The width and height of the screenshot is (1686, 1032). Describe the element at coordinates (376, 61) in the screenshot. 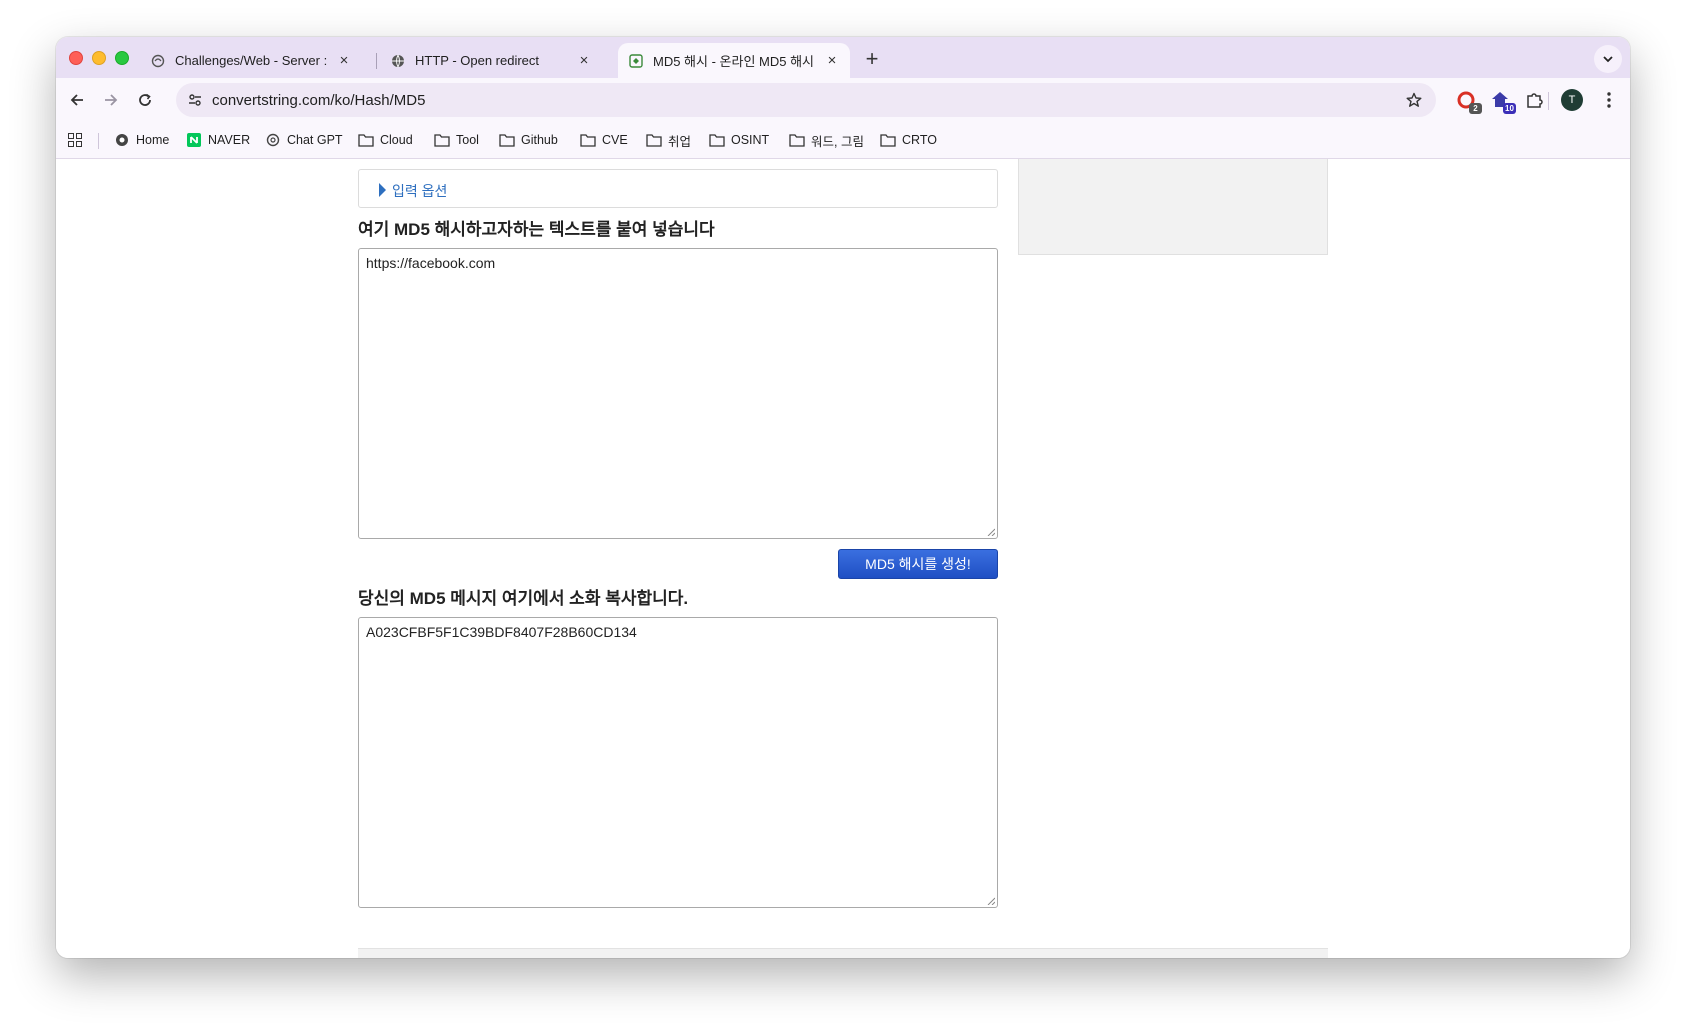

I see `tab-separator` at that location.